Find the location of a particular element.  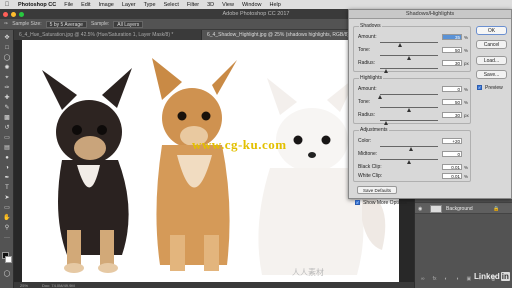

menu-edit: Edit is located at coordinates (85, 5).